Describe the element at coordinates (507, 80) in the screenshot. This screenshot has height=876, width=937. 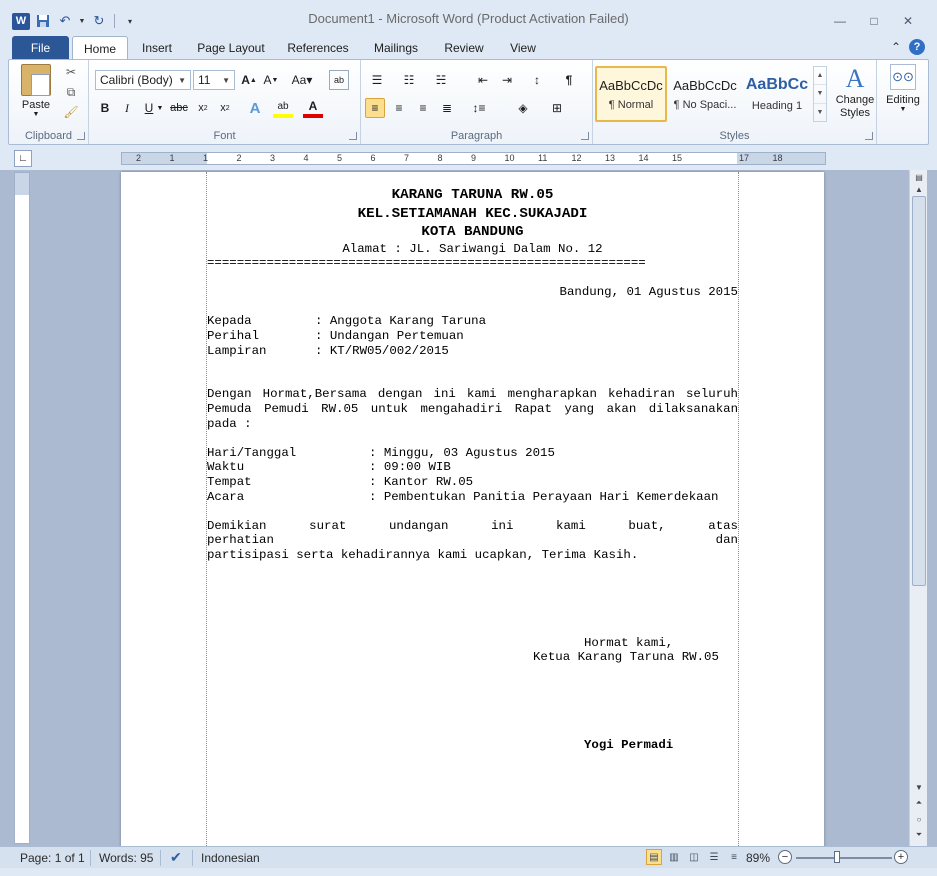
I see `increase-indent-icon: ⇥` at that location.